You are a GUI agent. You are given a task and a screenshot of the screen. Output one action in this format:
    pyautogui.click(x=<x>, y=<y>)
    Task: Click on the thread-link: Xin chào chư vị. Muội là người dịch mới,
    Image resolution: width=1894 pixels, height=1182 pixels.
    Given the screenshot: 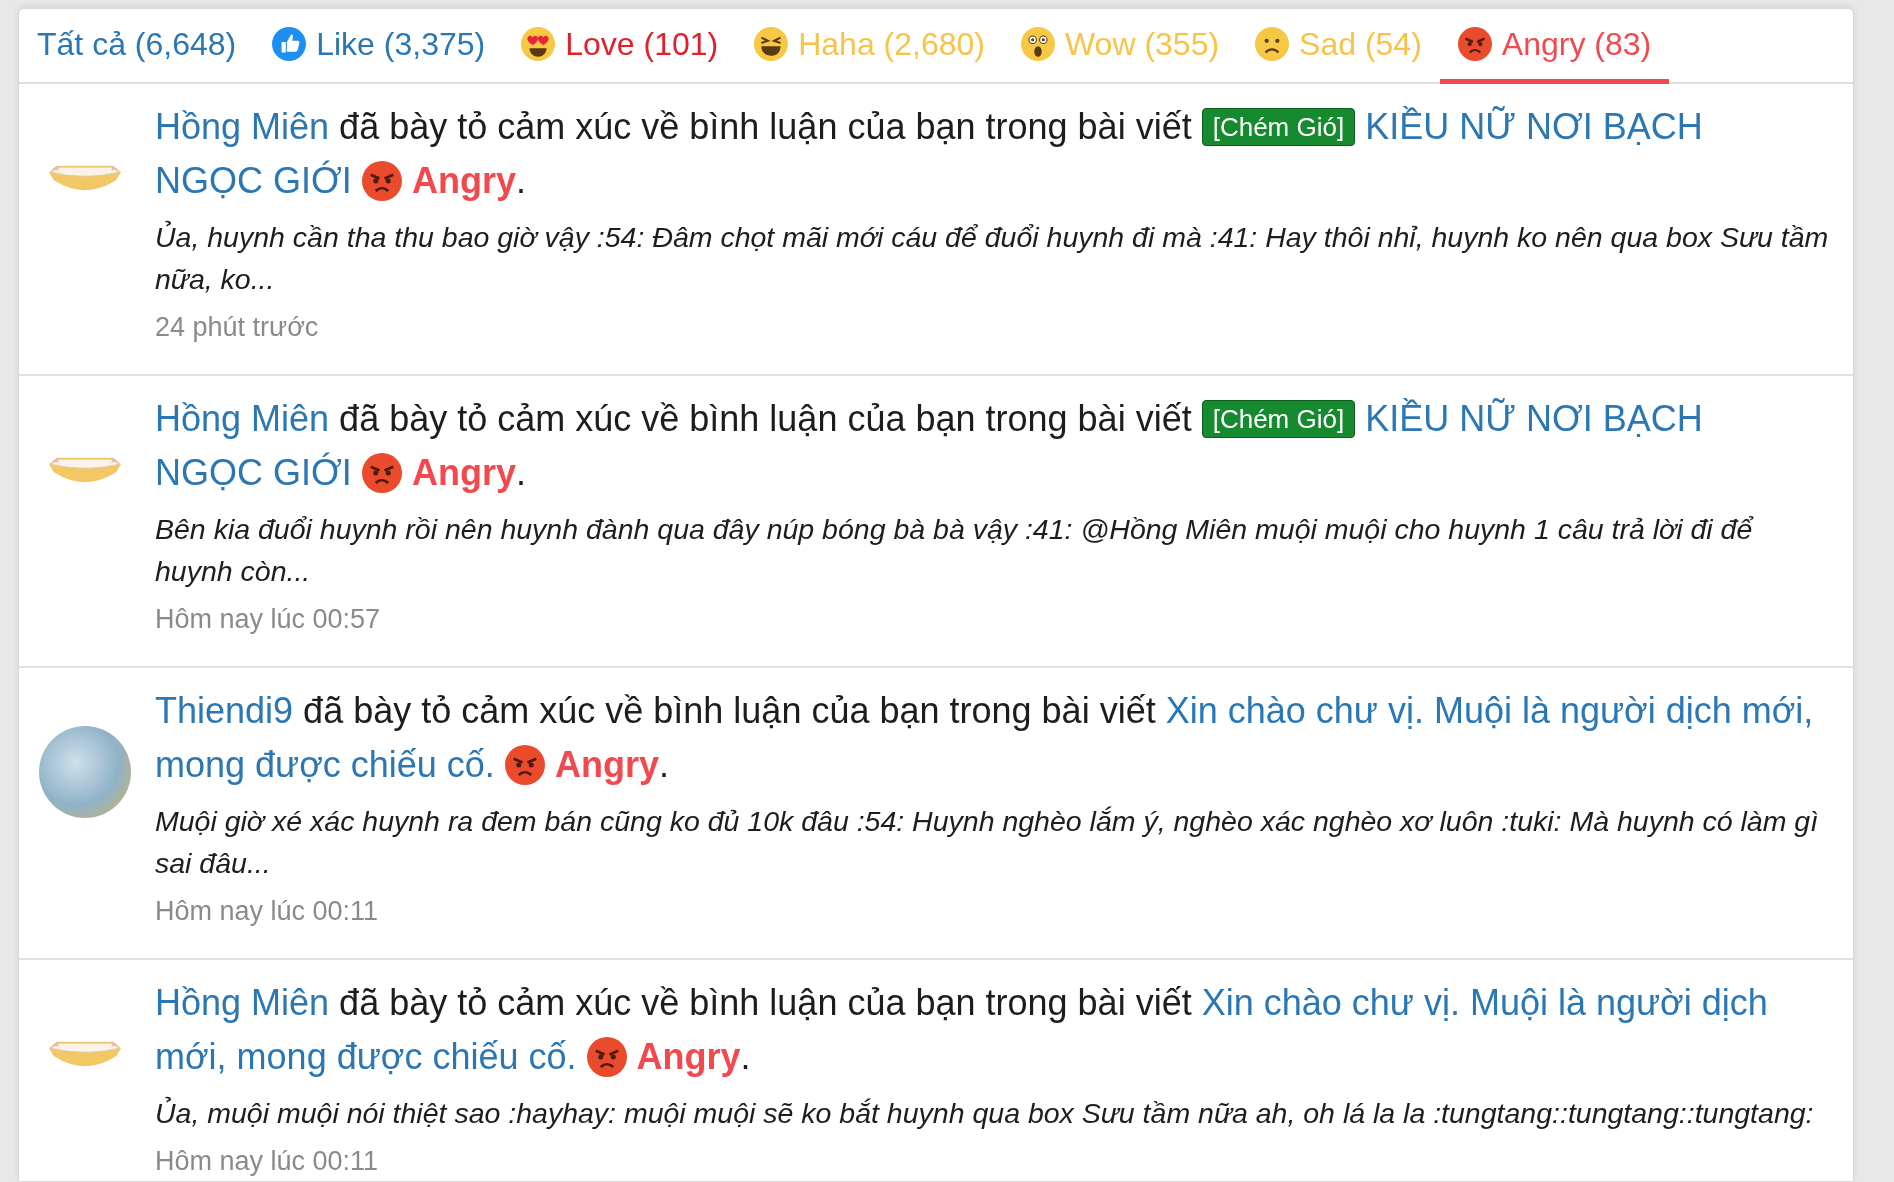 What is the action you would take?
    pyautogui.click(x=1489, y=710)
    